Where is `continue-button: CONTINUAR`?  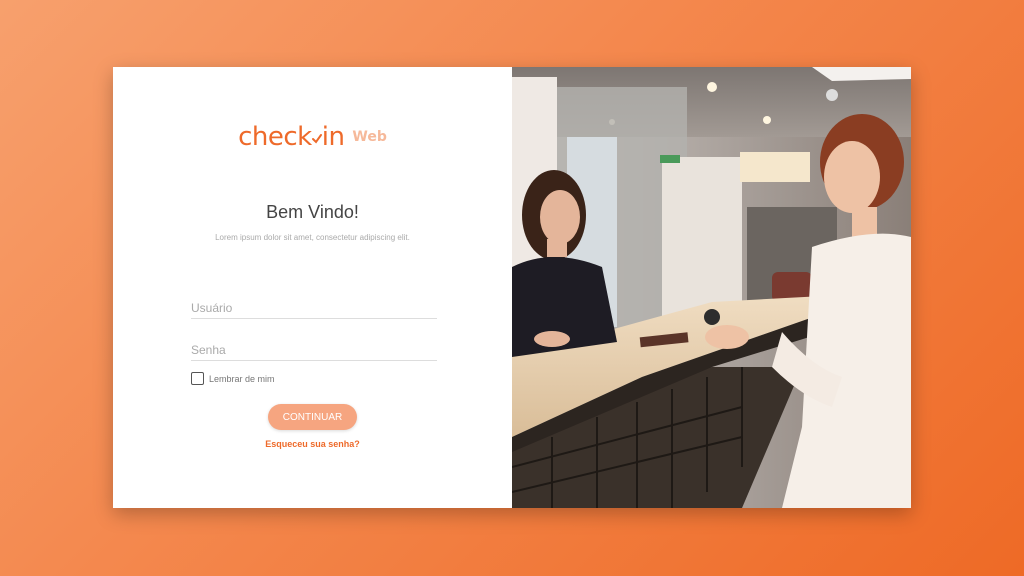 continue-button: CONTINUAR is located at coordinates (312, 417).